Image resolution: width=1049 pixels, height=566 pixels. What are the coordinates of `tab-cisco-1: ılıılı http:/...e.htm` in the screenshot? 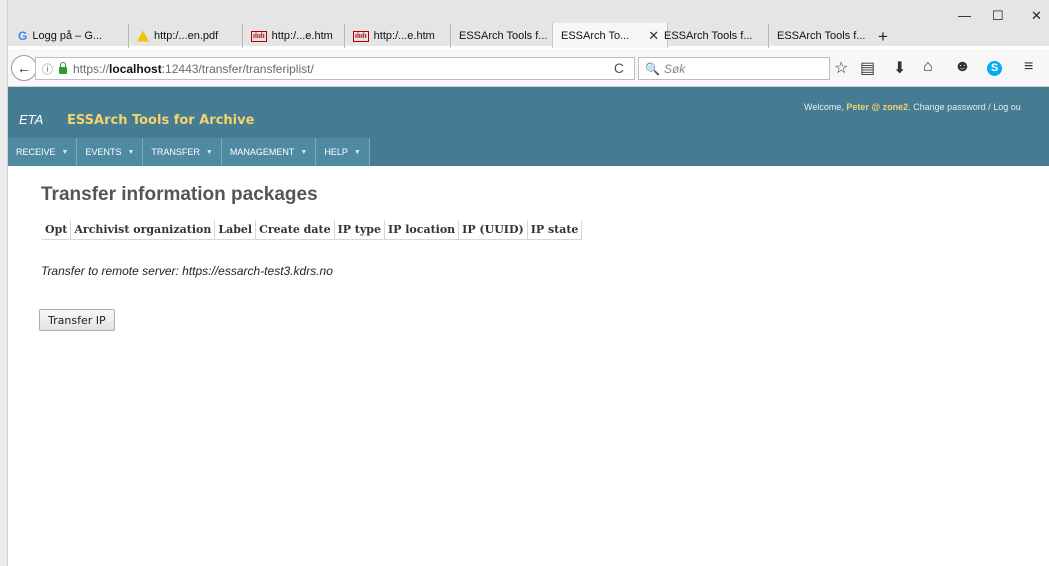 It's located at (287, 36).